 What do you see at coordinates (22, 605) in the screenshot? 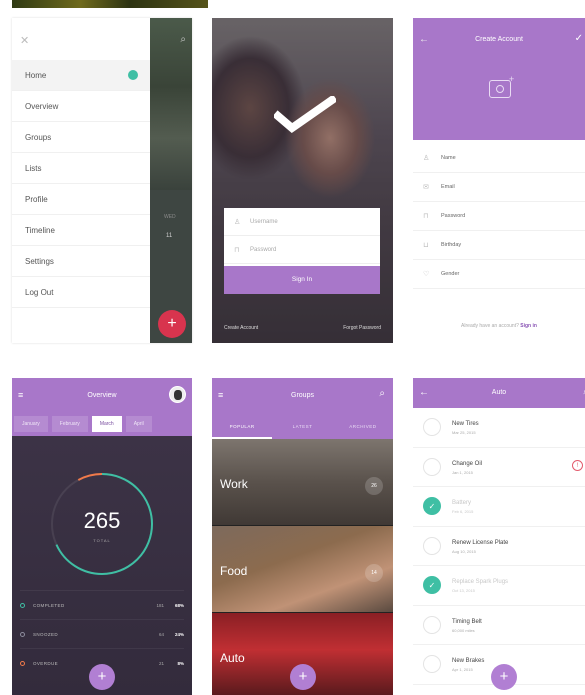
I see `completed-dot` at bounding box center [22, 605].